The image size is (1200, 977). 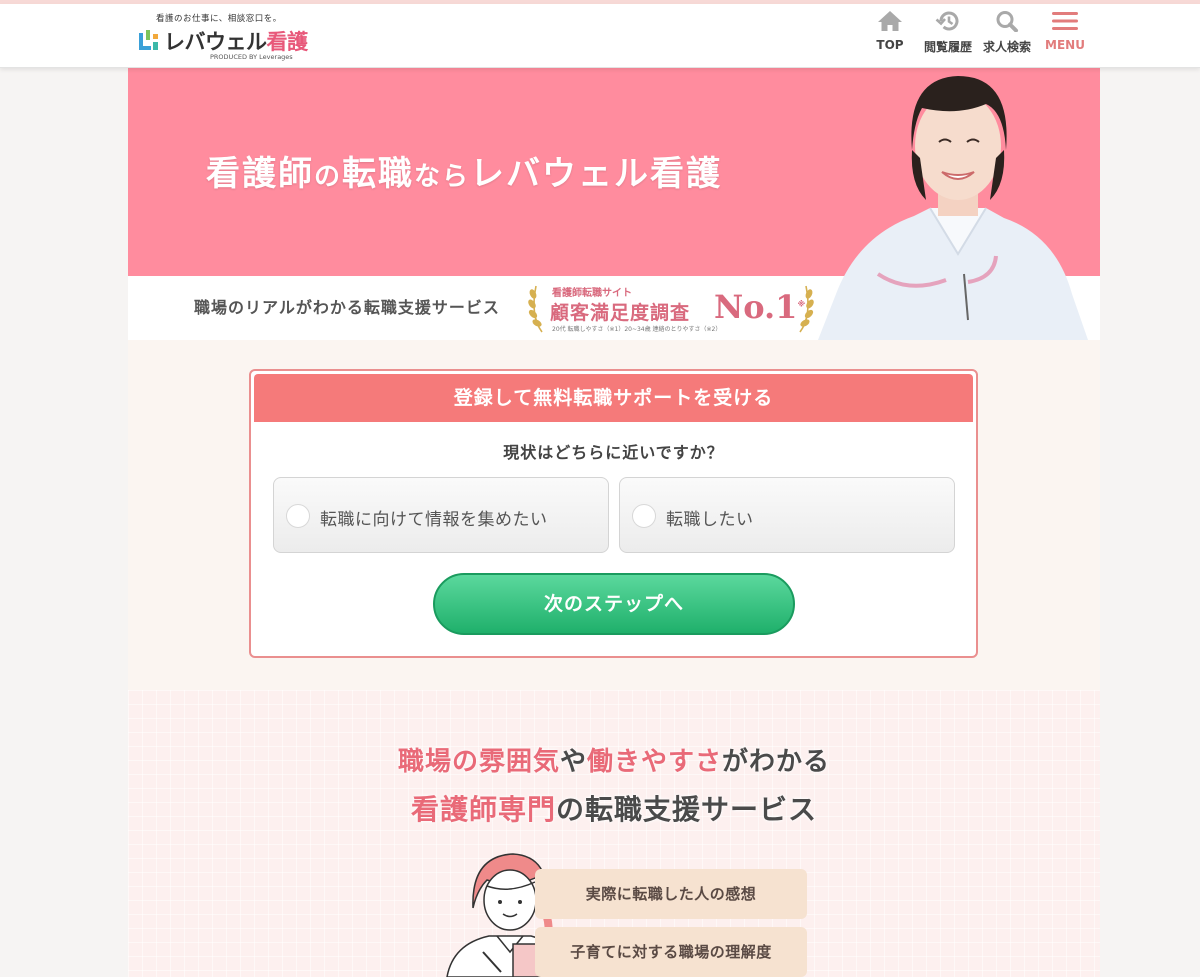 I want to click on award-caption: 看護師転職サイト, so click(x=592, y=293).